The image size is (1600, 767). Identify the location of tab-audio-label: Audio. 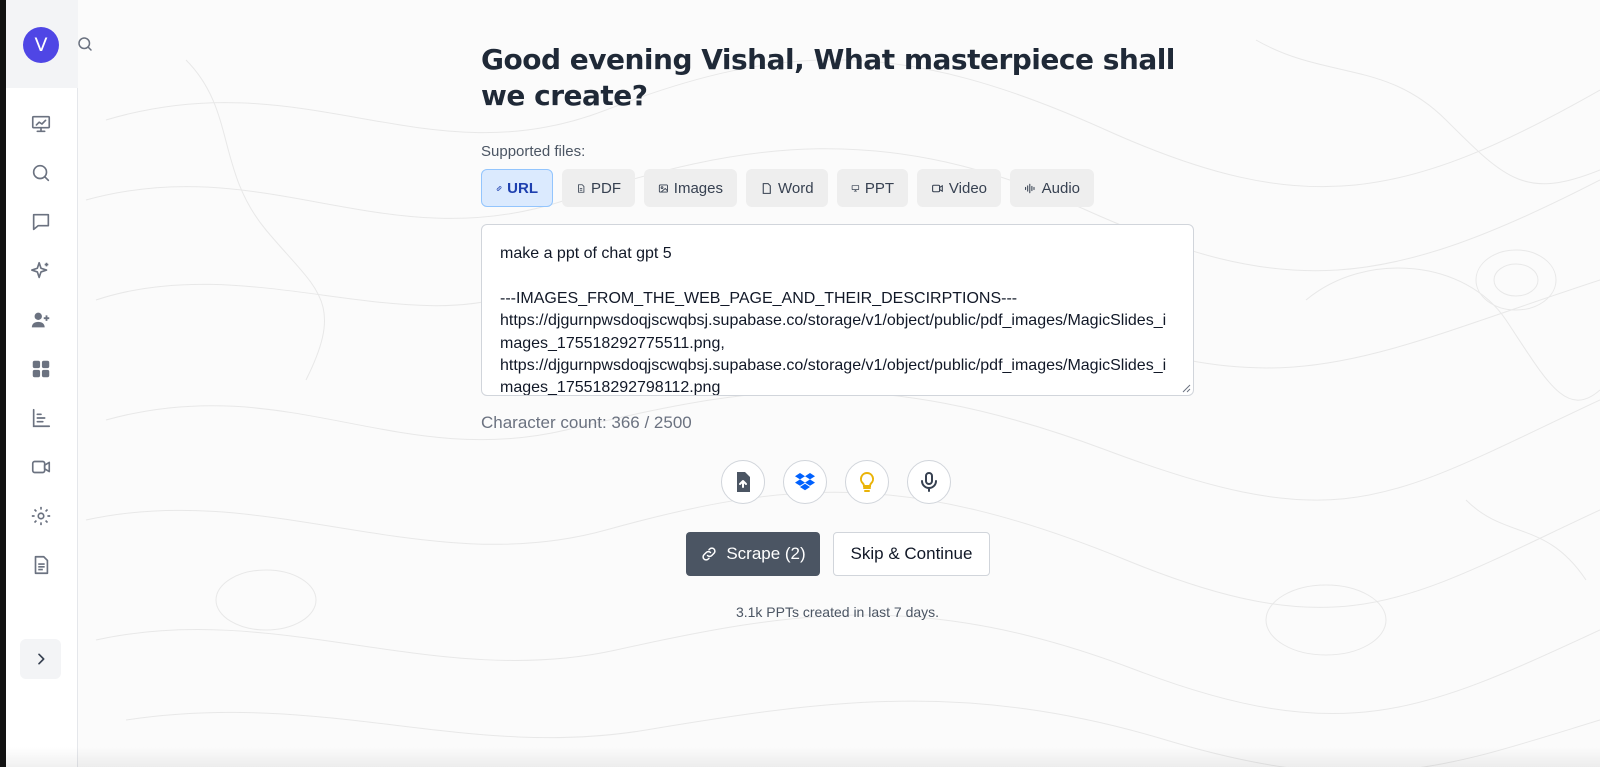
(1060, 188).